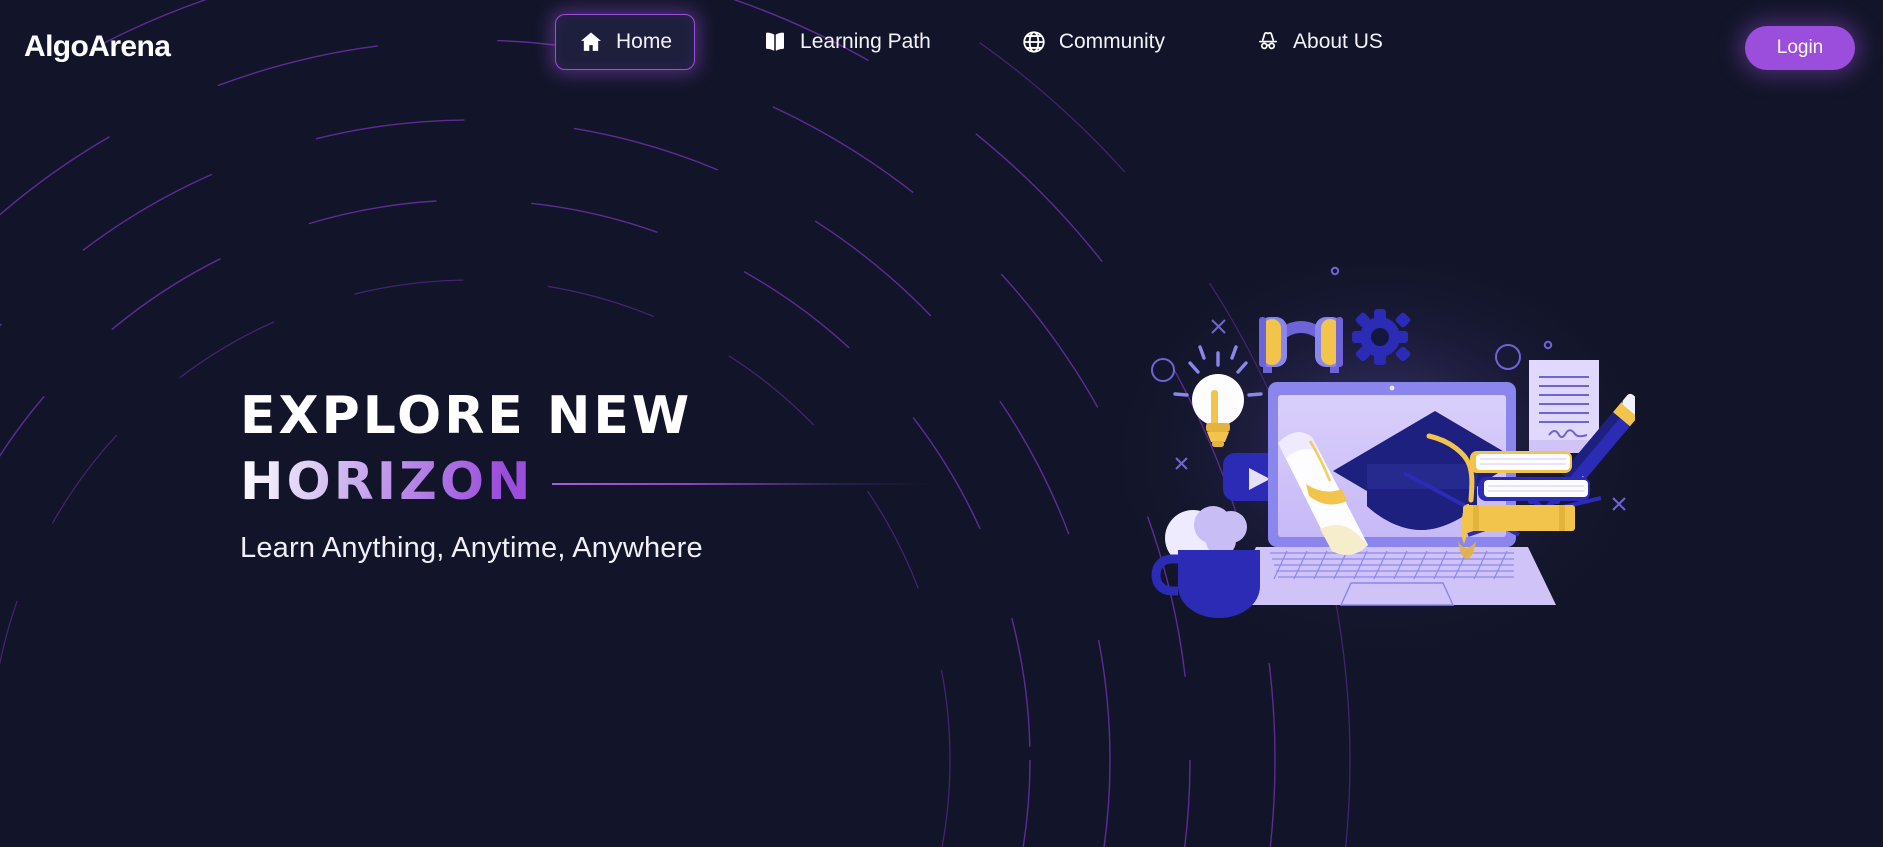 The width and height of the screenshot is (1883, 847). I want to click on nav-item-community: Community, so click(1093, 42).